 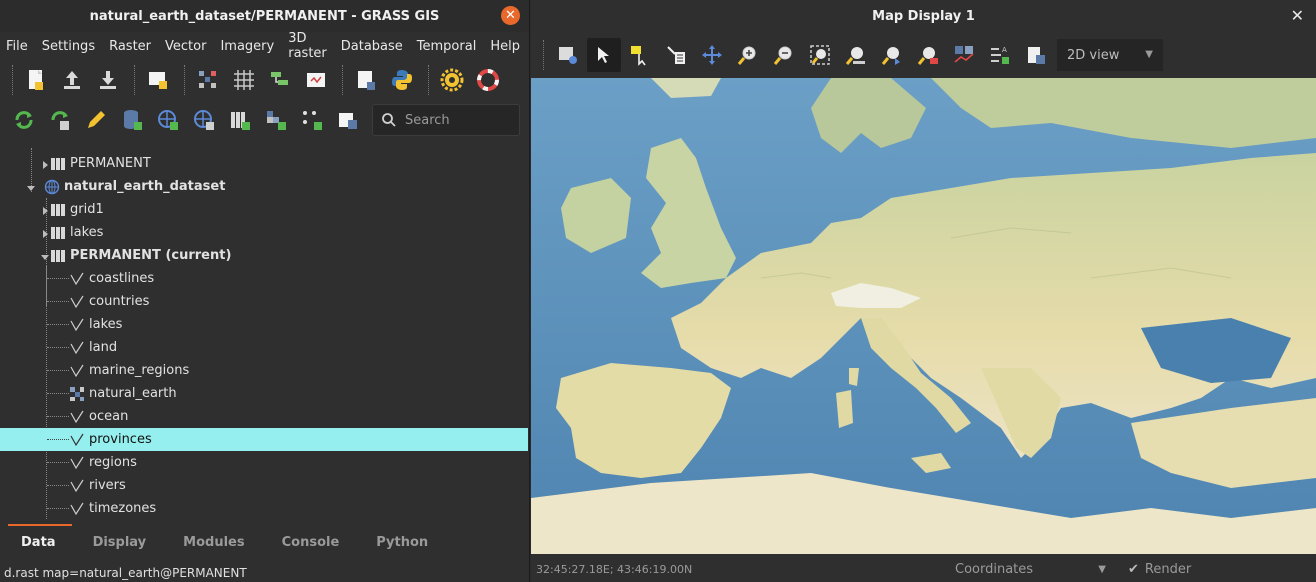 What do you see at coordinates (204, 120) in the screenshot?
I see `import-location-icon` at bounding box center [204, 120].